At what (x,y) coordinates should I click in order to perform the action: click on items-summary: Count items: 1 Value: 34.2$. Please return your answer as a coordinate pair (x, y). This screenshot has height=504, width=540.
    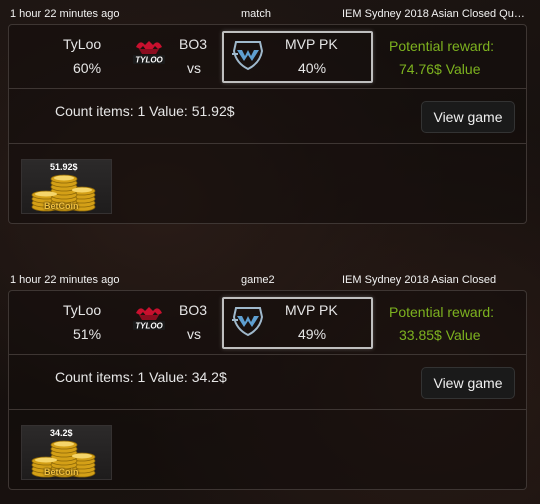
    Looking at the image, I should click on (141, 377).